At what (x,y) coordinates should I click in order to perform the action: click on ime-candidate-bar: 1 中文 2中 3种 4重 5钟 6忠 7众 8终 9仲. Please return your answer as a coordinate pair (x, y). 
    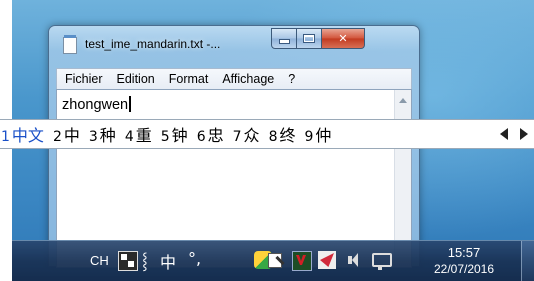
    Looking at the image, I should click on (267, 134).